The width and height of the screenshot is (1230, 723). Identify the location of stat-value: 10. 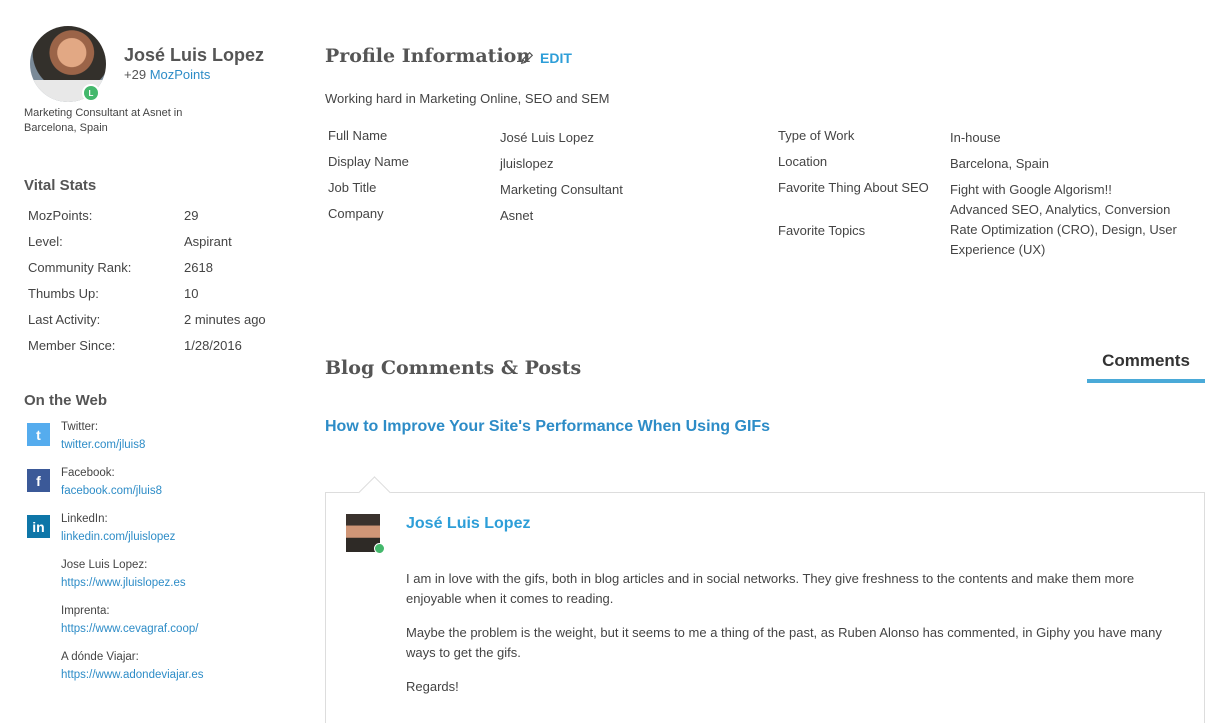
(191, 293).